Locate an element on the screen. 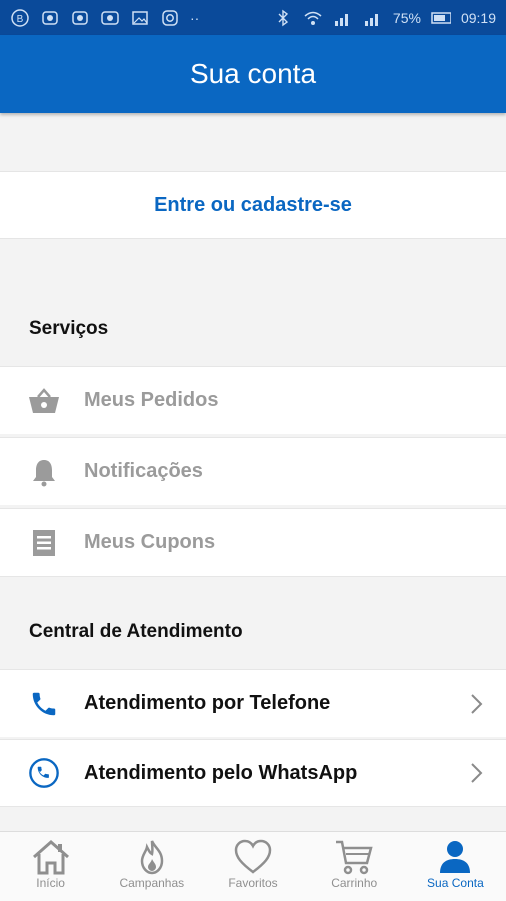 The image size is (506, 901). services-section-title: Serviços is located at coordinates (69, 328).